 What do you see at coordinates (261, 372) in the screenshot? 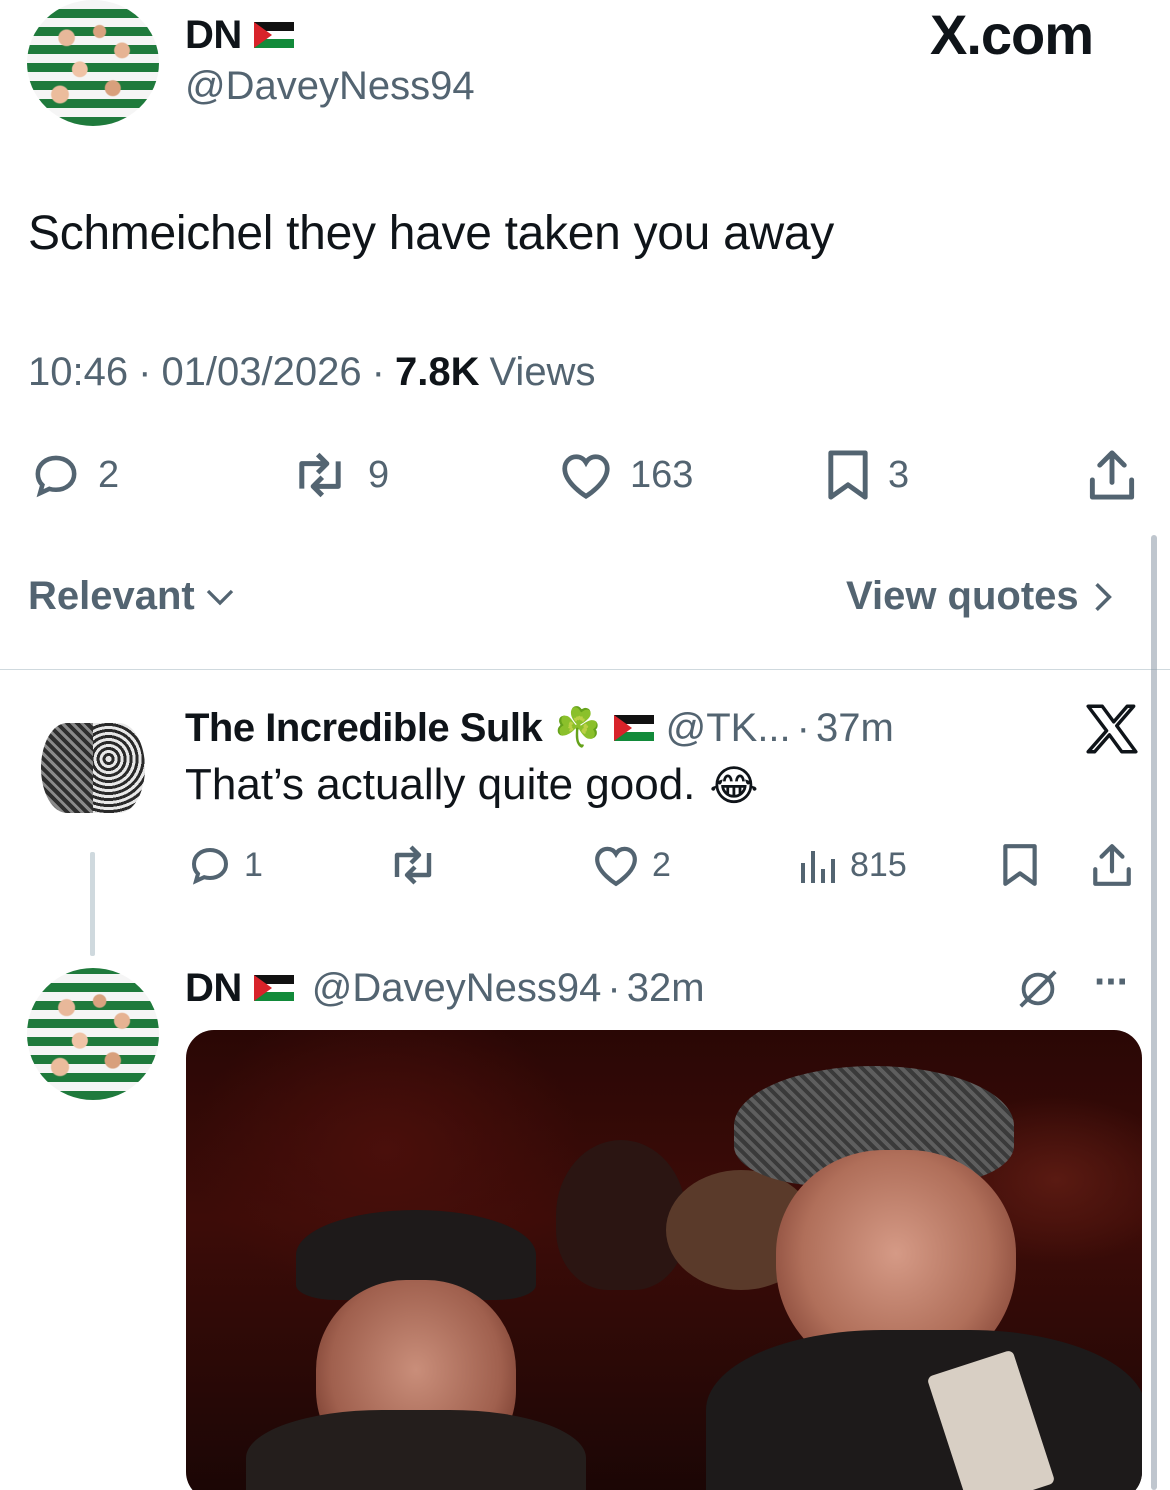
I see `tweet-date: 01/03/2026` at bounding box center [261, 372].